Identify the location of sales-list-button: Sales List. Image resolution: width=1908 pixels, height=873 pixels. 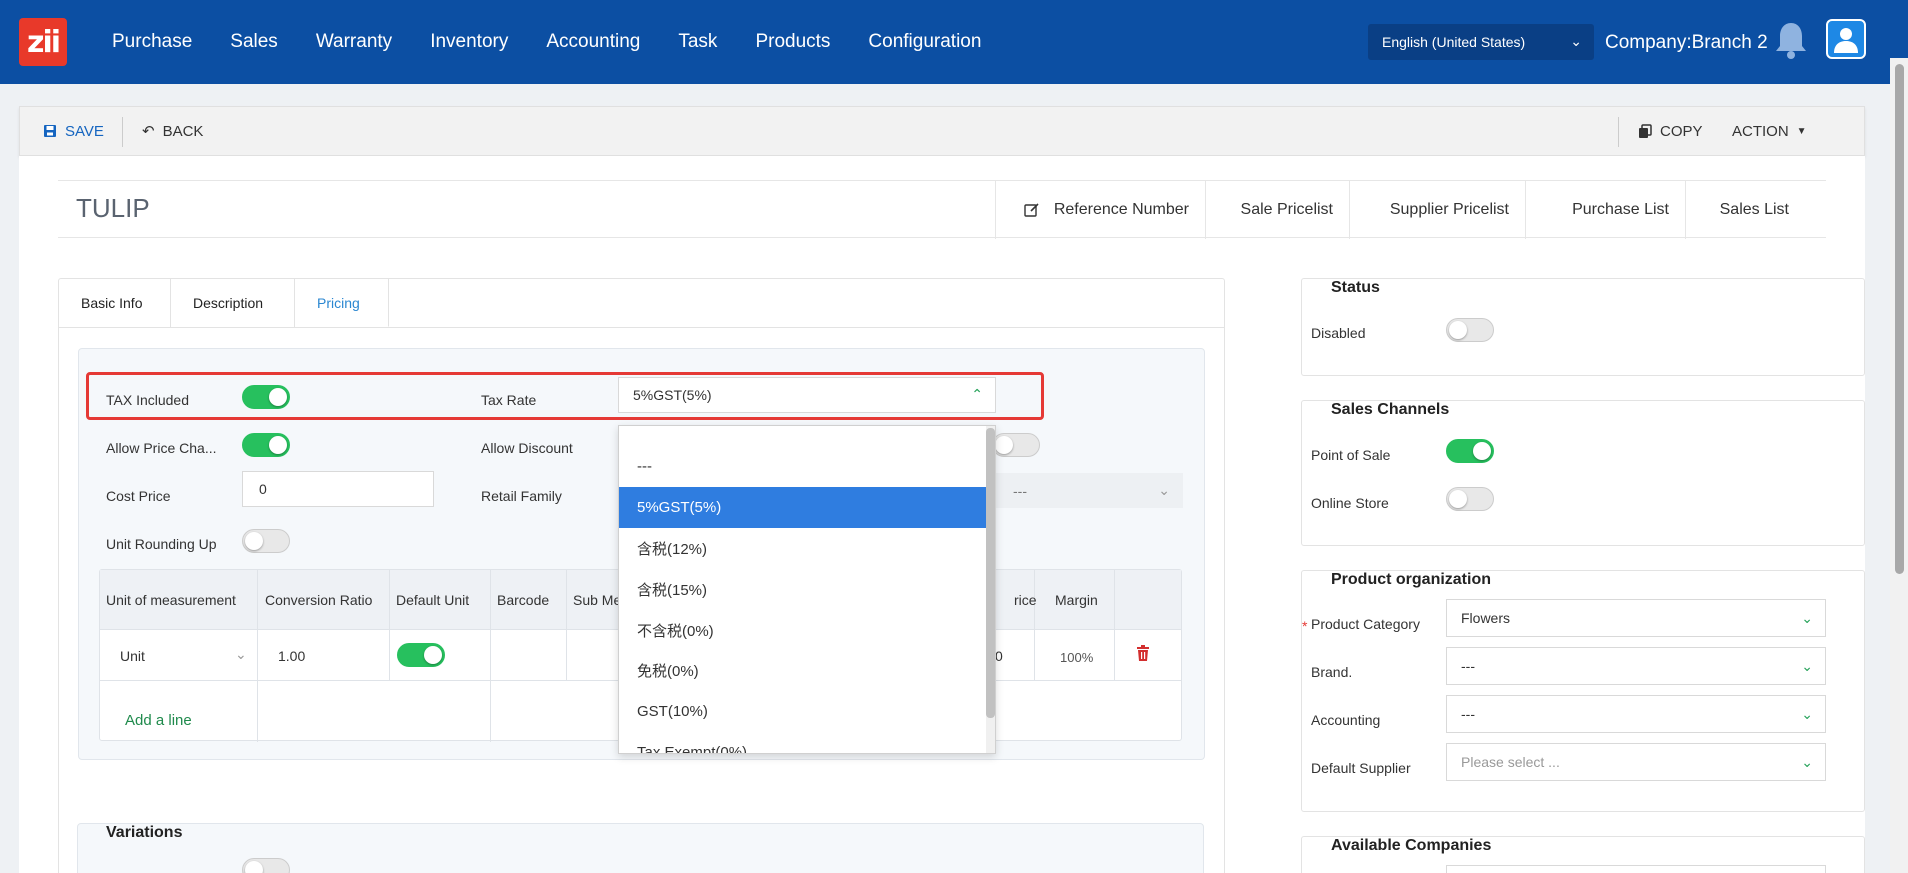
(1755, 210).